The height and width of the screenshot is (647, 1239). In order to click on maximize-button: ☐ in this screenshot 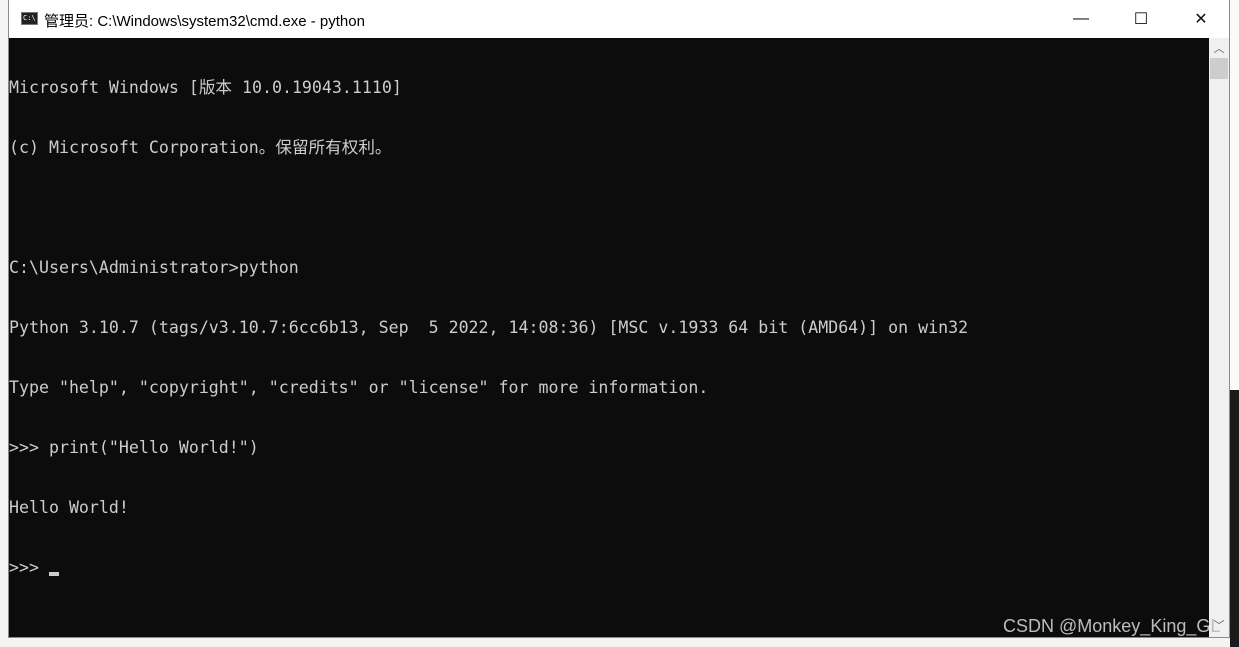, I will do `click(1141, 19)`.